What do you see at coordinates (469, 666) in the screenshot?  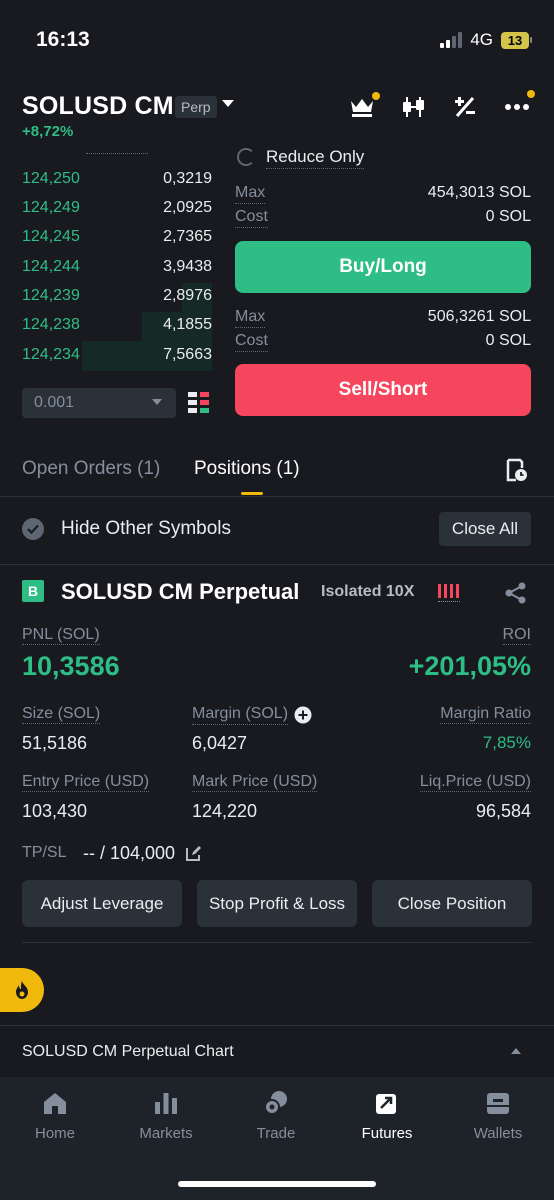 I see `roi-value: +201,05%` at bounding box center [469, 666].